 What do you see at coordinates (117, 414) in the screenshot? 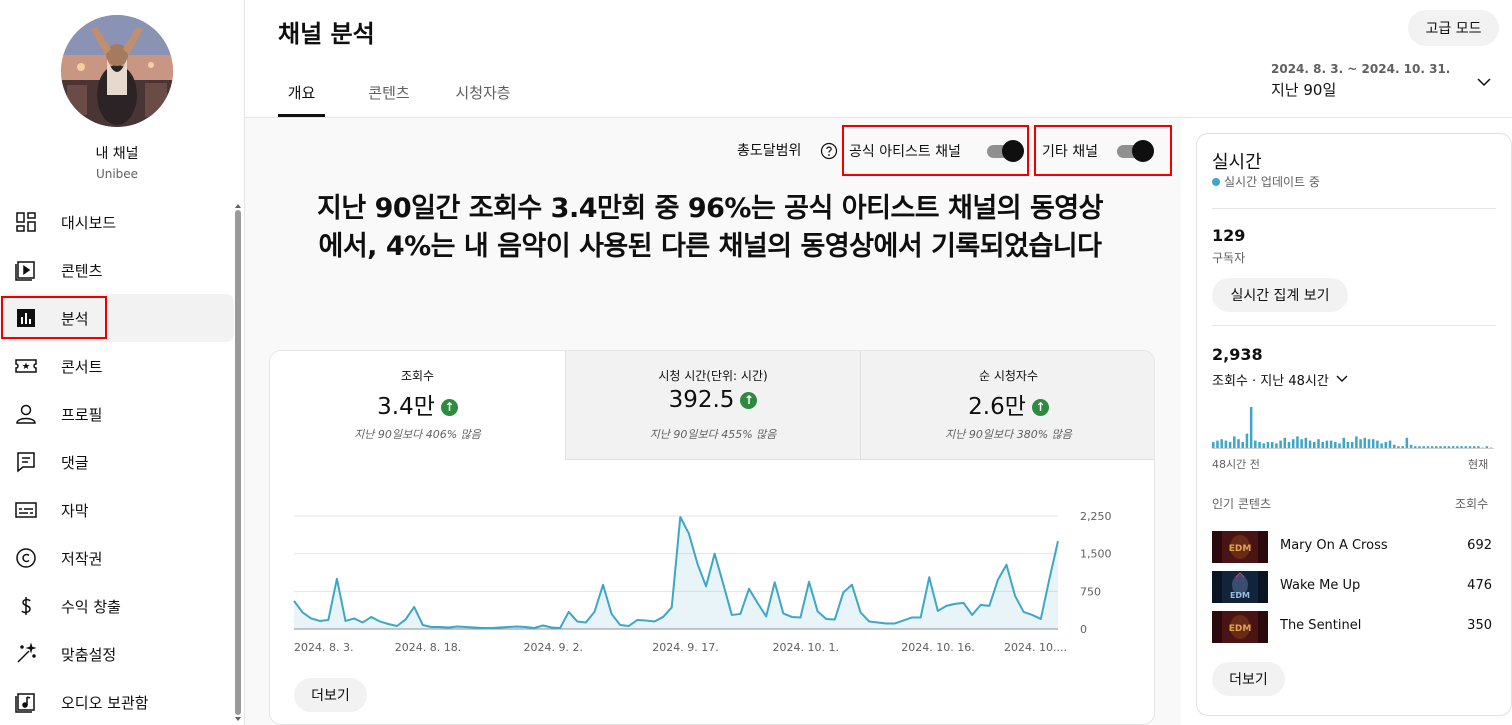
I see `sidebar-item-profile: 프로필` at bounding box center [117, 414].